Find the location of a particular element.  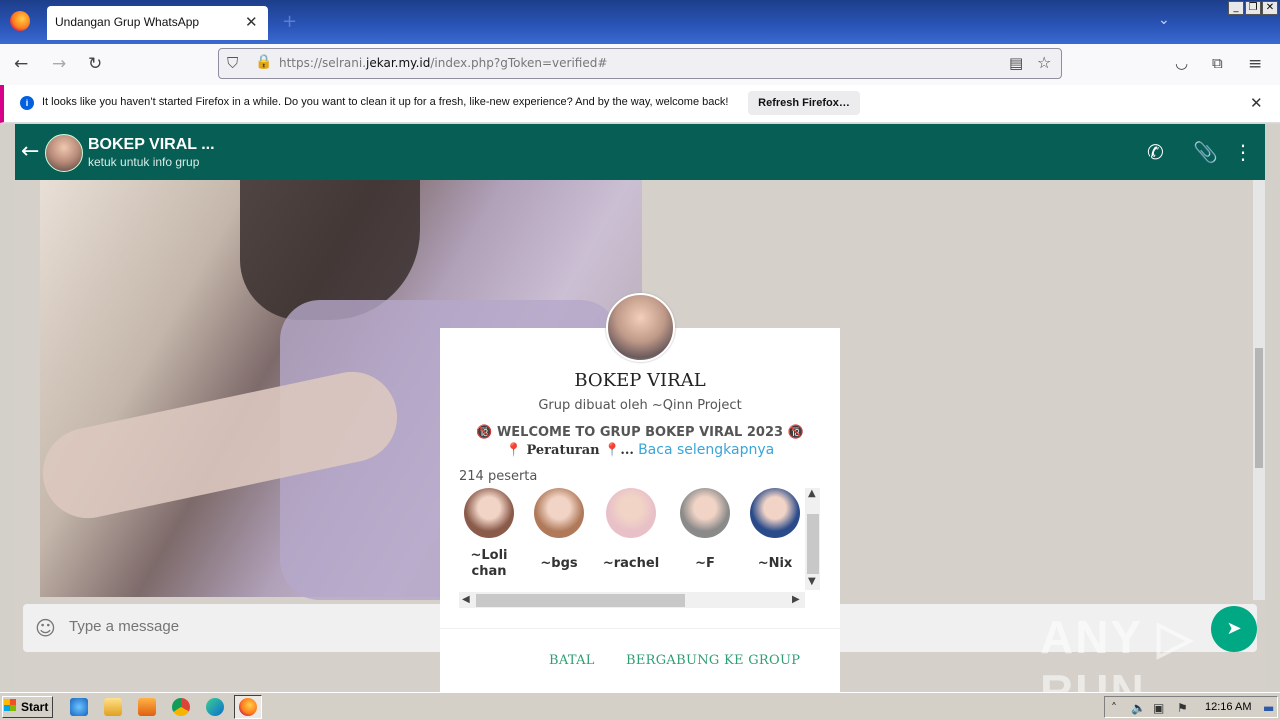

minimize-window-icon: _ is located at coordinates (1236, 8).